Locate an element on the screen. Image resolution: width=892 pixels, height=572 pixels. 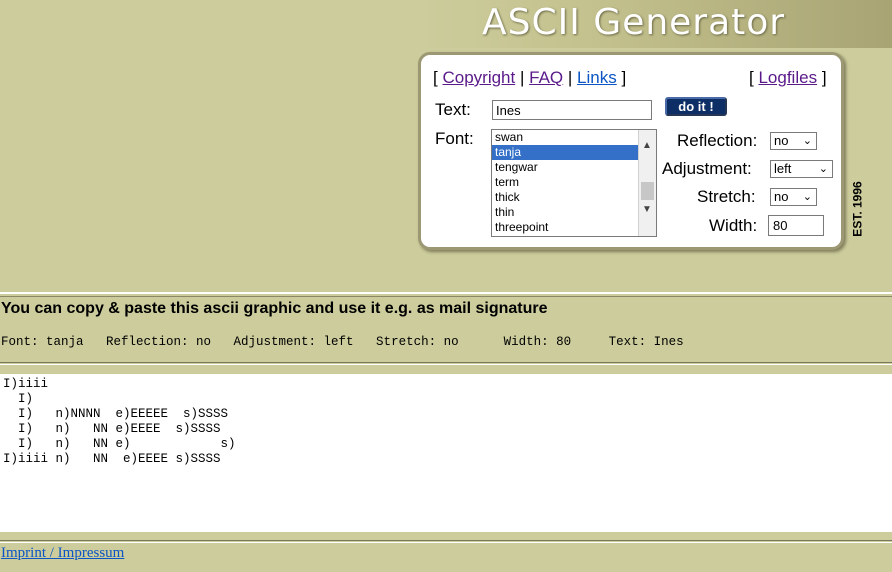
scroll-up-icon: ▲ is located at coordinates (647, 145).